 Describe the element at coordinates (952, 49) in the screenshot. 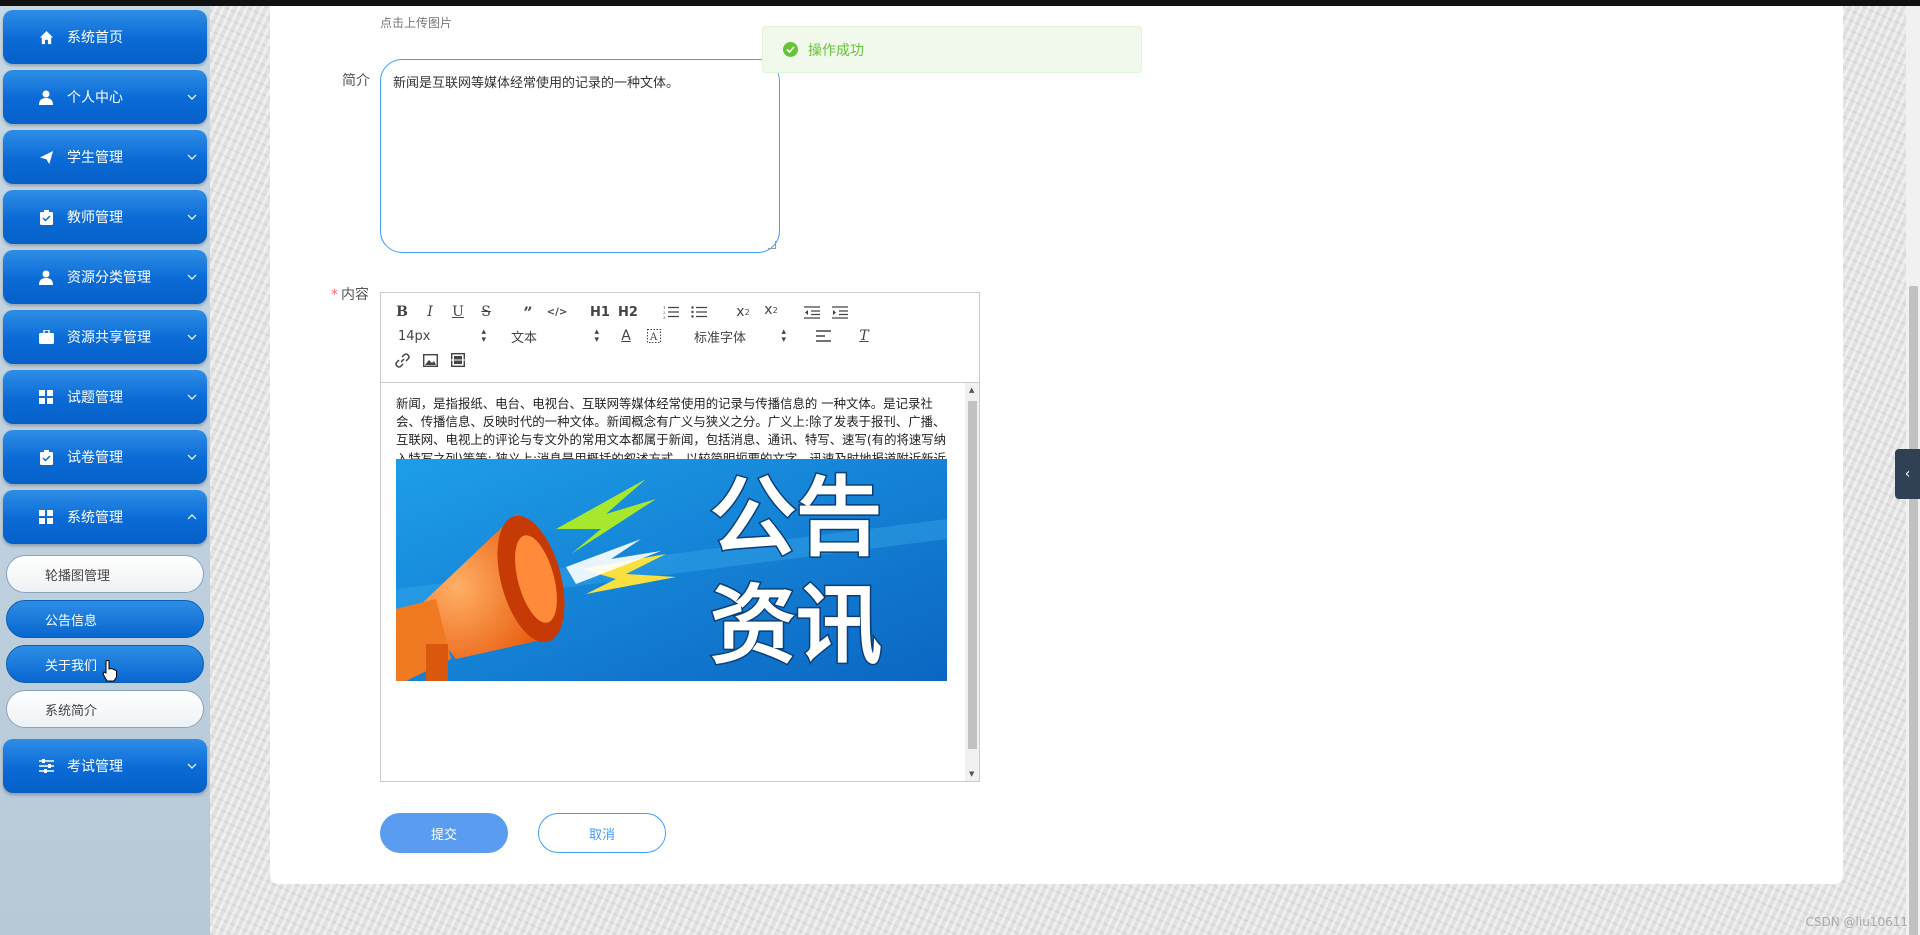

I see `success-toast: 操作成功` at that location.